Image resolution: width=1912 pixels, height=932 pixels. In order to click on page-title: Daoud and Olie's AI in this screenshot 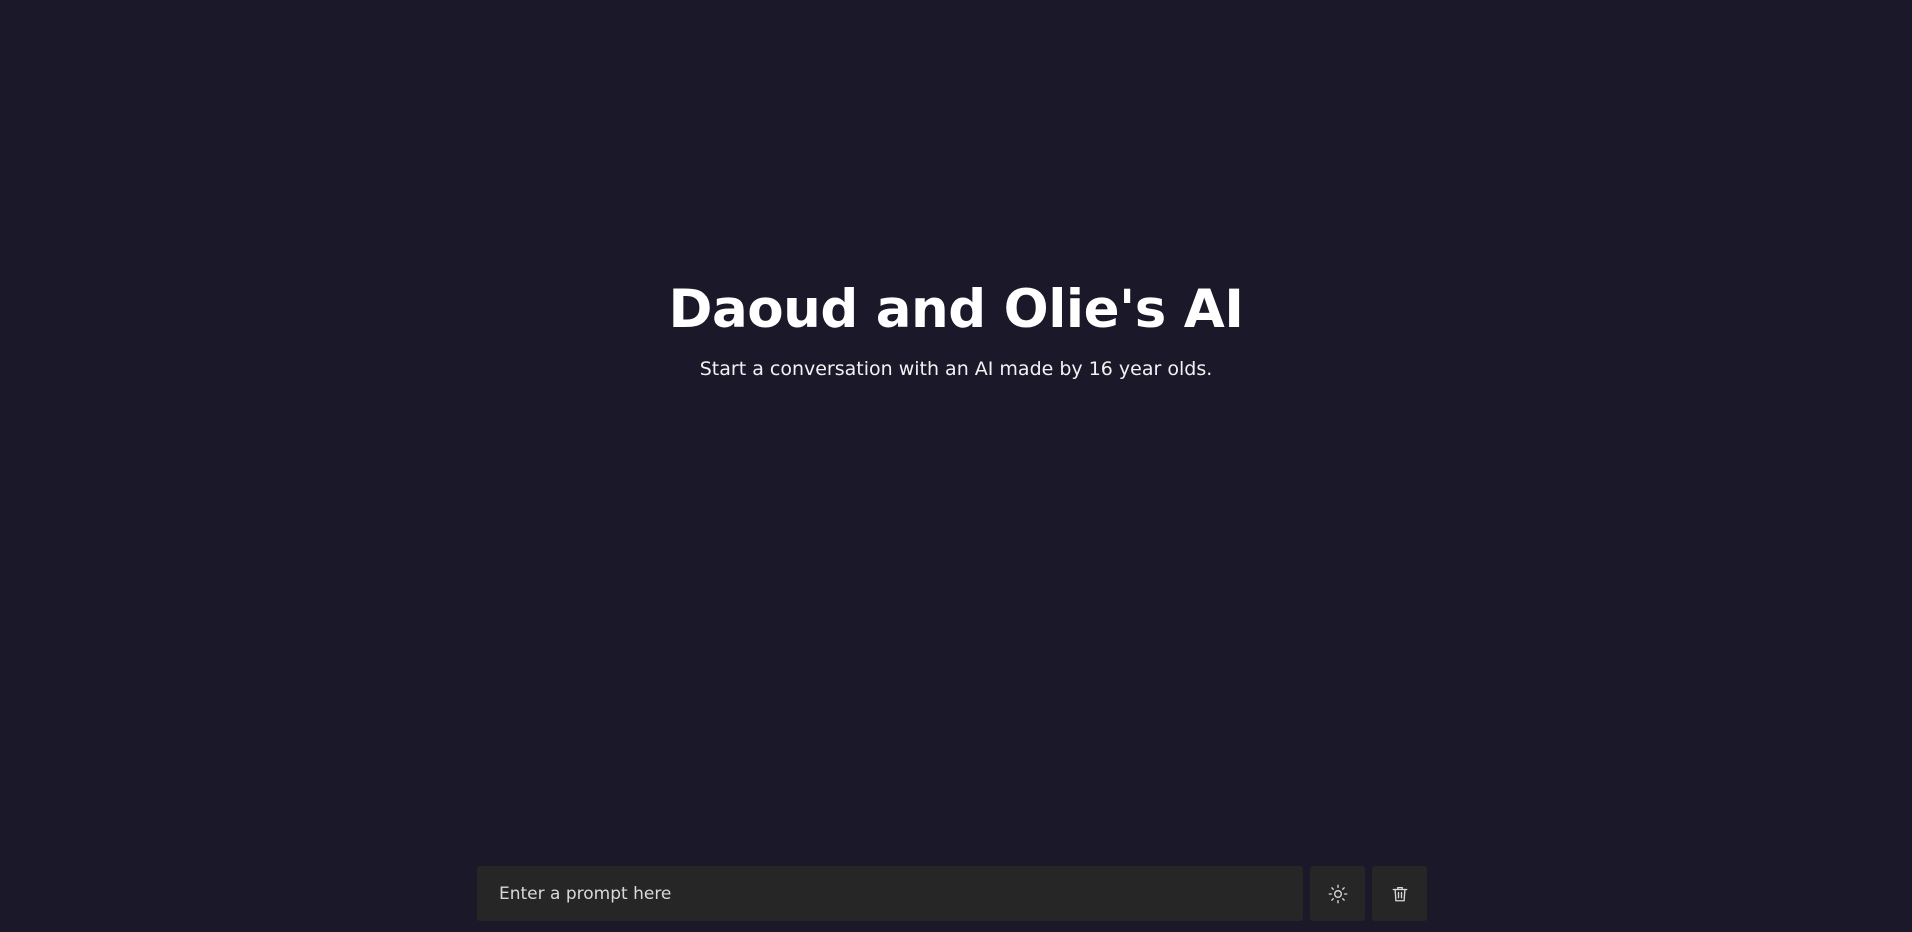, I will do `click(956, 309)`.